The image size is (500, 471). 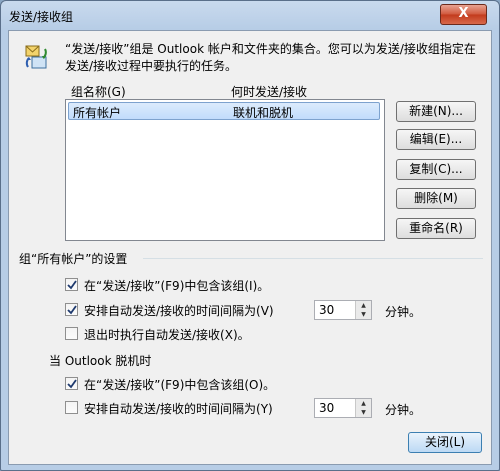 What do you see at coordinates (436, 228) in the screenshot?
I see `rename-button: 重命名(R)` at bounding box center [436, 228].